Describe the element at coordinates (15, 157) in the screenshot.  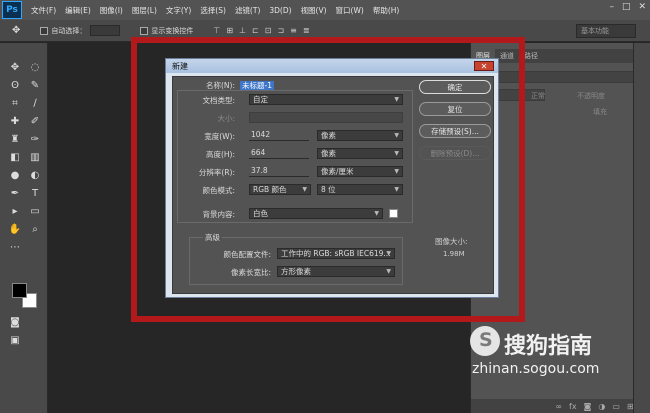
I see `eraser-icon: ◧` at that location.